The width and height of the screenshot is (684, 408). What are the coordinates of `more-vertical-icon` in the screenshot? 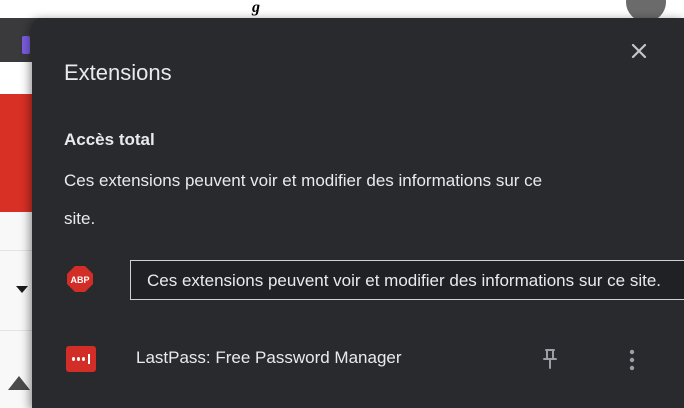 It's located at (632, 360).